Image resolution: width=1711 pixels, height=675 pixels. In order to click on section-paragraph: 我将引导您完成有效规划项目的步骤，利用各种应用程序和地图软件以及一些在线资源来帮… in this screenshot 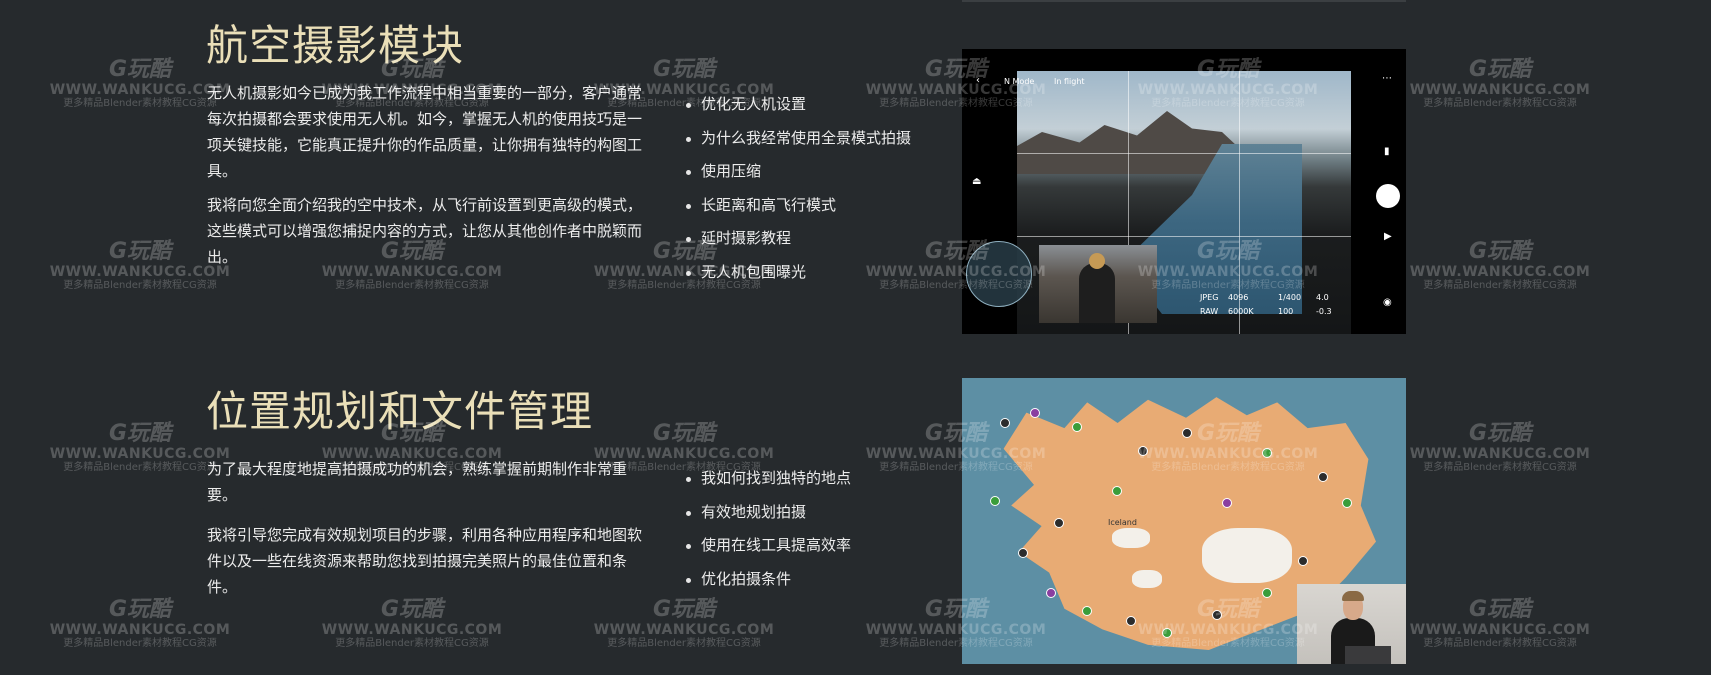, I will do `click(425, 561)`.